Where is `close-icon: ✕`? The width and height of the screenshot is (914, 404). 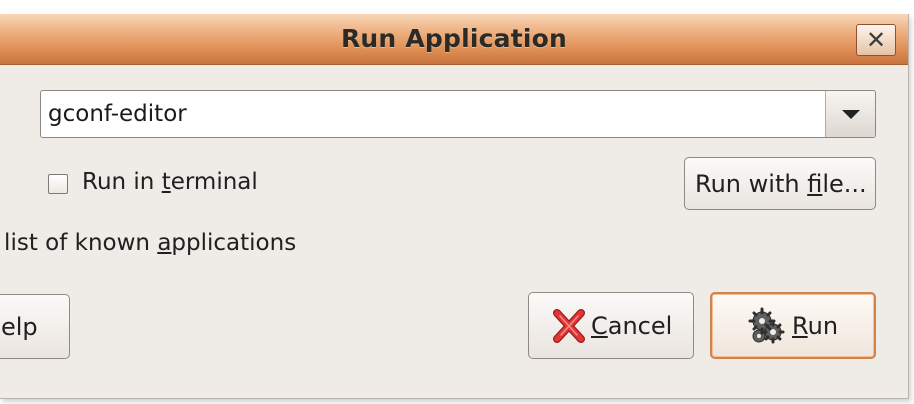 close-icon: ✕ is located at coordinates (876, 40).